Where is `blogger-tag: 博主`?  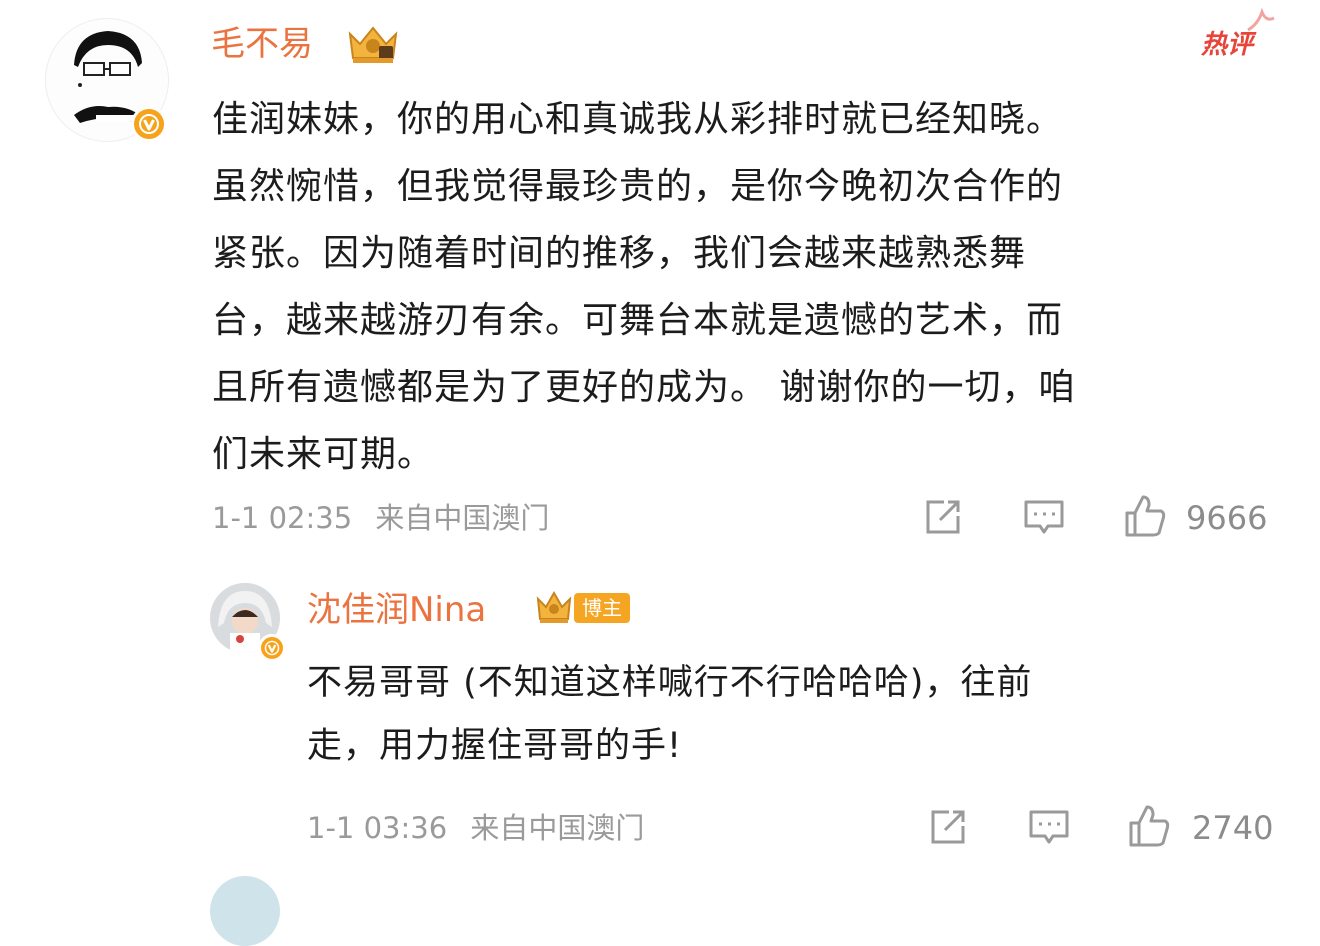
blogger-tag: 博主 is located at coordinates (582, 608).